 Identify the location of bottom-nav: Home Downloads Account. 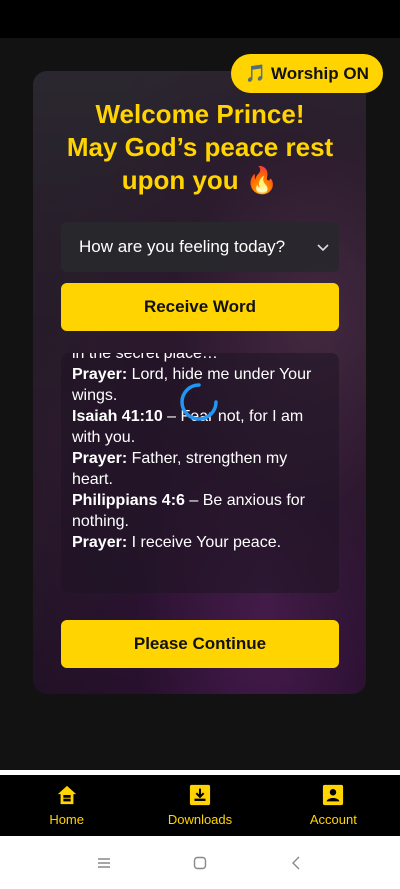
(200, 805).